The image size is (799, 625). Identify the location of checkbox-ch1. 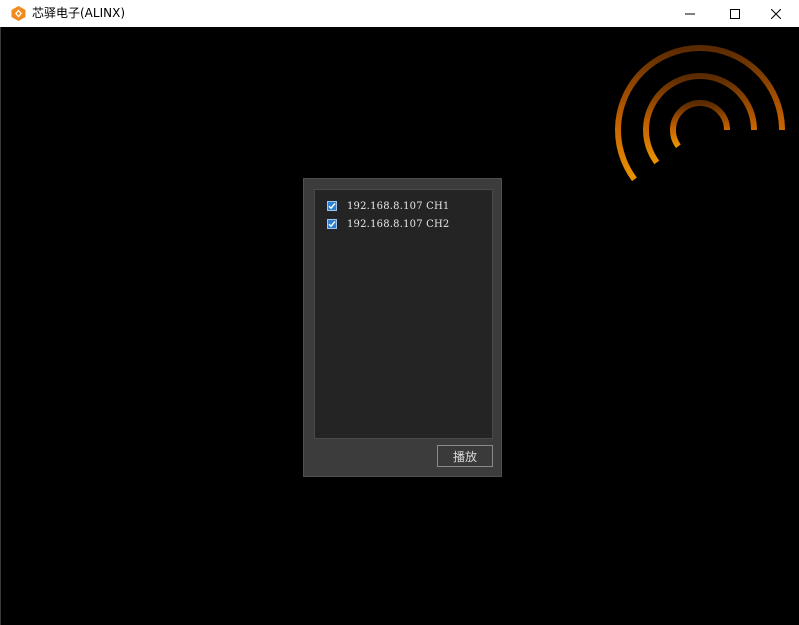
(332, 206).